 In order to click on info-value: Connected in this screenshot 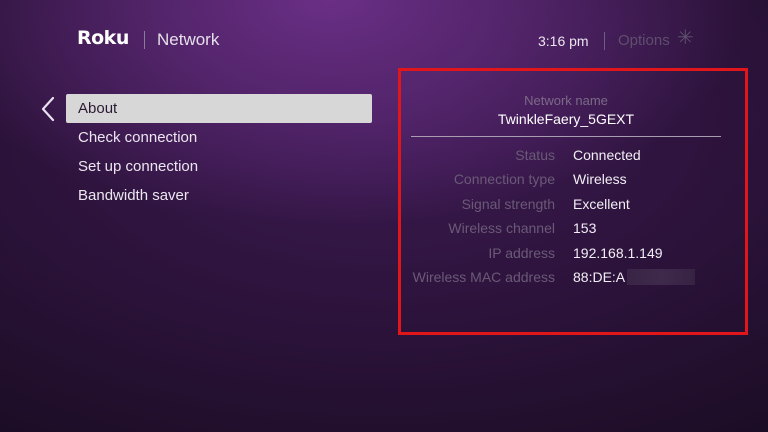, I will do `click(607, 155)`.